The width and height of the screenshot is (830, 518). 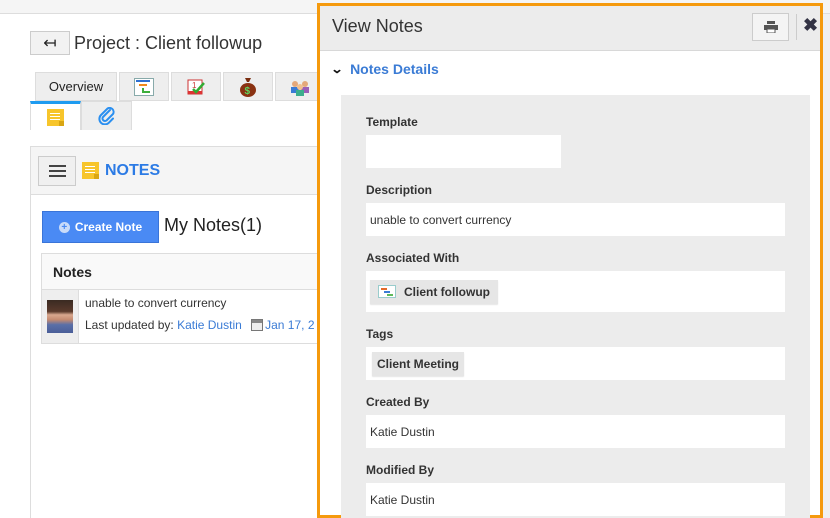 What do you see at coordinates (394, 69) in the screenshot?
I see `section-title: Notes Details` at bounding box center [394, 69].